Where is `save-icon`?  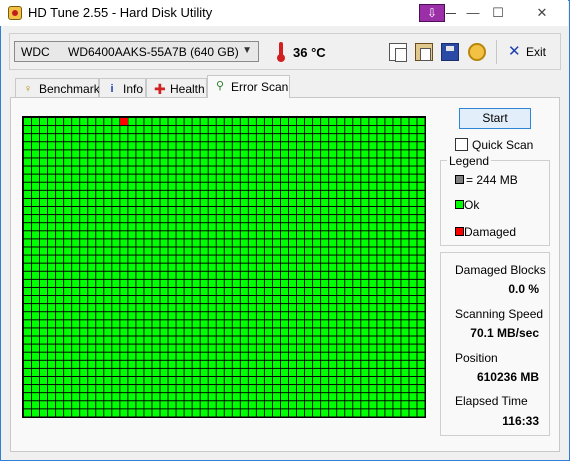
save-icon is located at coordinates (450, 52).